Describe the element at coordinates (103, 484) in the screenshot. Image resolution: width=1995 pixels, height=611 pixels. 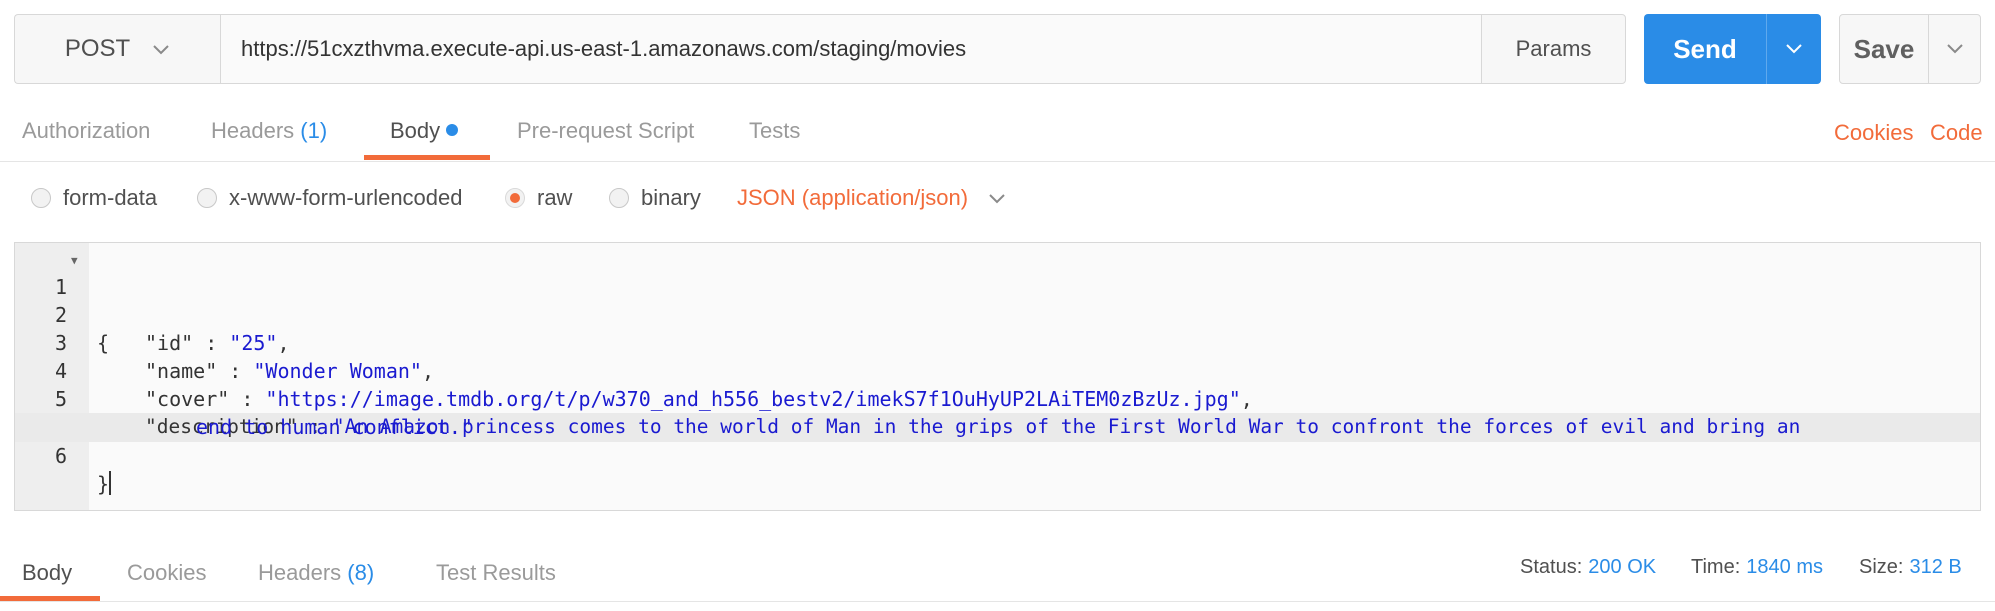
I see `code-close-brace: }` at that location.